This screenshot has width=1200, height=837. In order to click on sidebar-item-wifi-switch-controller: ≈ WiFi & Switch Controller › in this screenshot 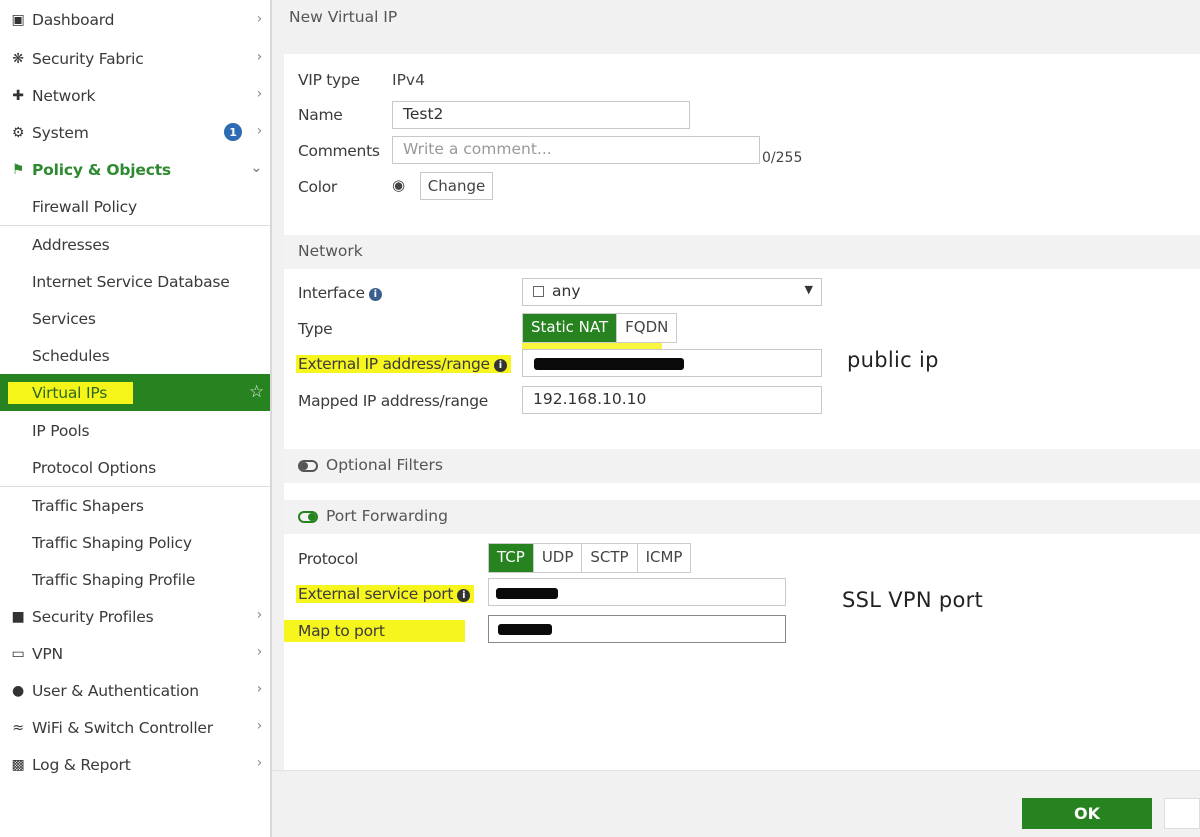, I will do `click(135, 727)`.